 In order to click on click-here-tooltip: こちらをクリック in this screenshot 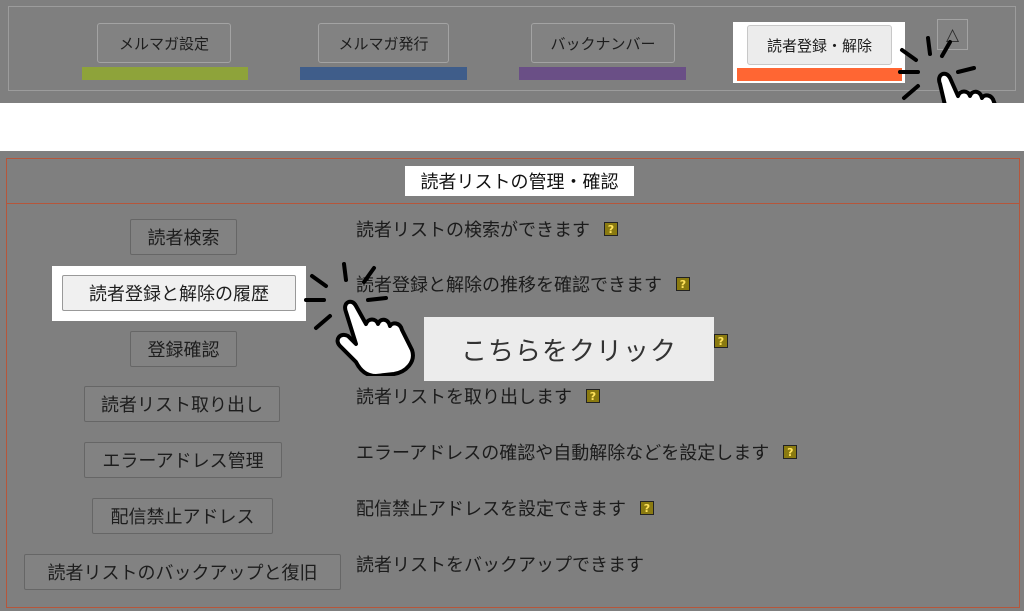, I will do `click(569, 349)`.